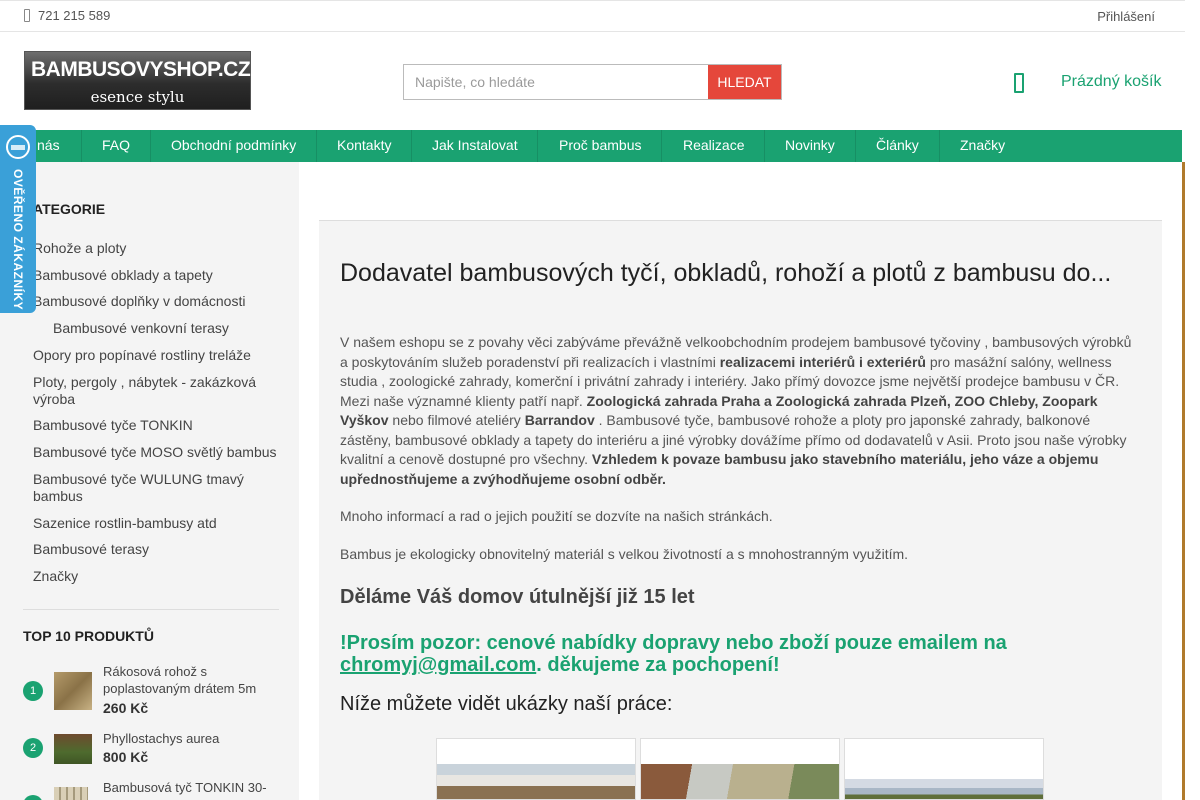  I want to click on sidebar-divider, so click(151, 609).